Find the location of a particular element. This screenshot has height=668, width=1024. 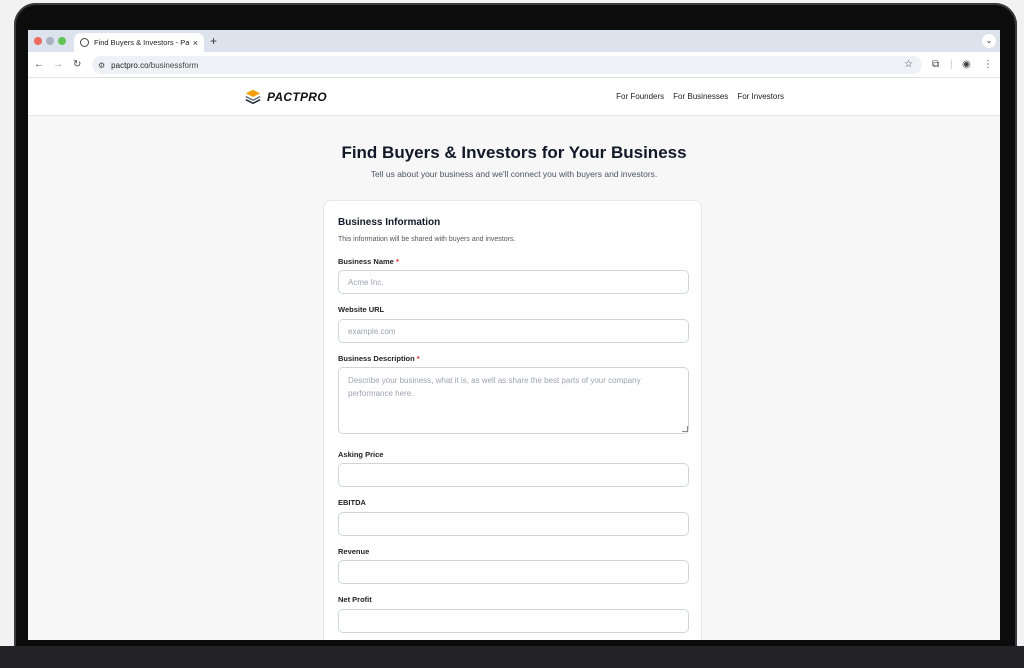

url-text: pactpro.co/businessform is located at coordinates (154, 65).